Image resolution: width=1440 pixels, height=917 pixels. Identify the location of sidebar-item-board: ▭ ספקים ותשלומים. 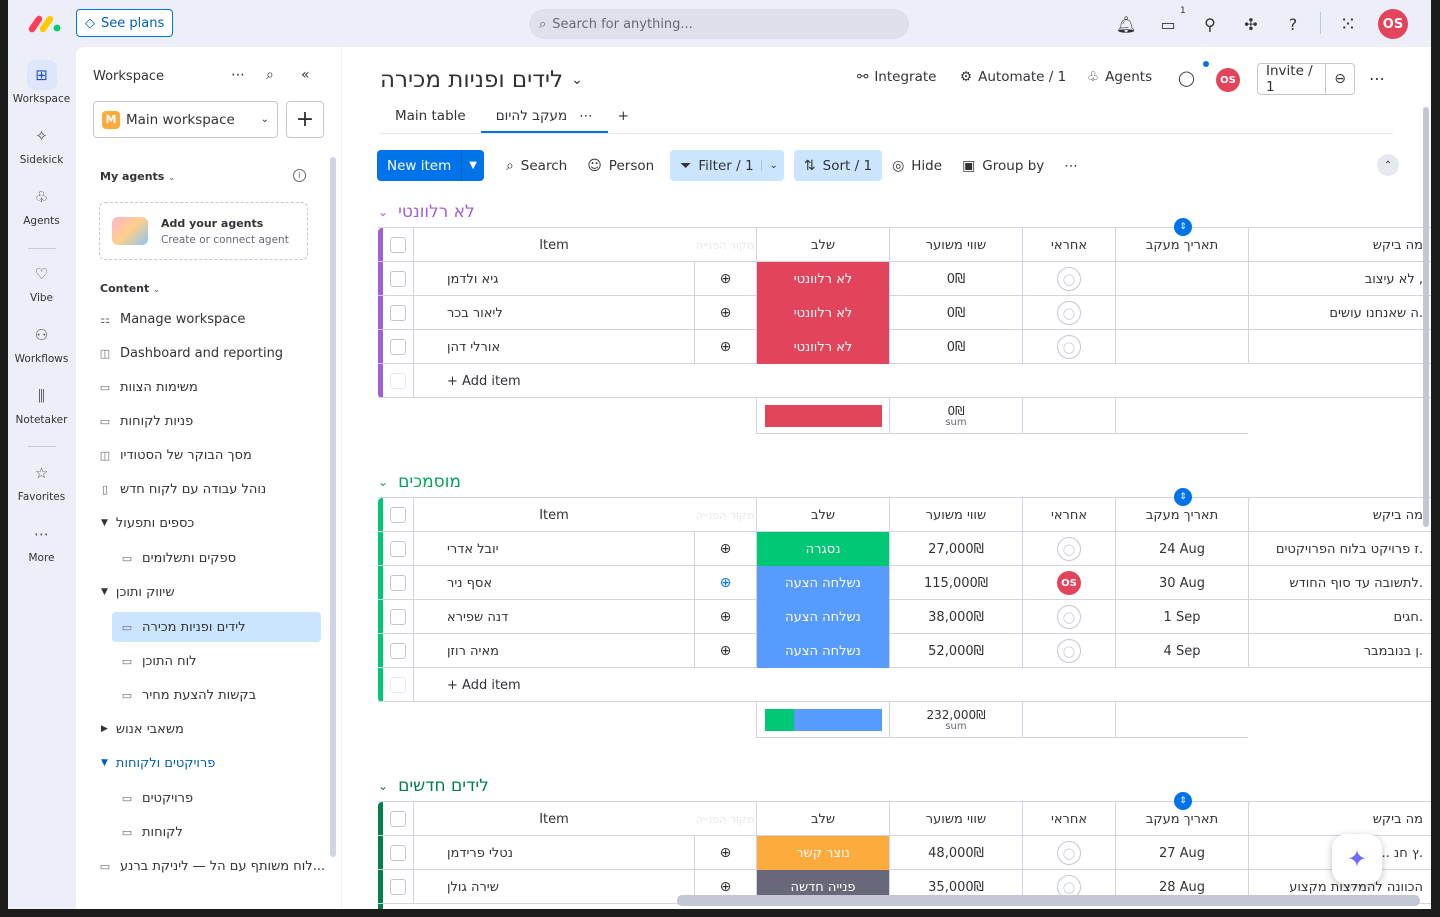
(201, 558).